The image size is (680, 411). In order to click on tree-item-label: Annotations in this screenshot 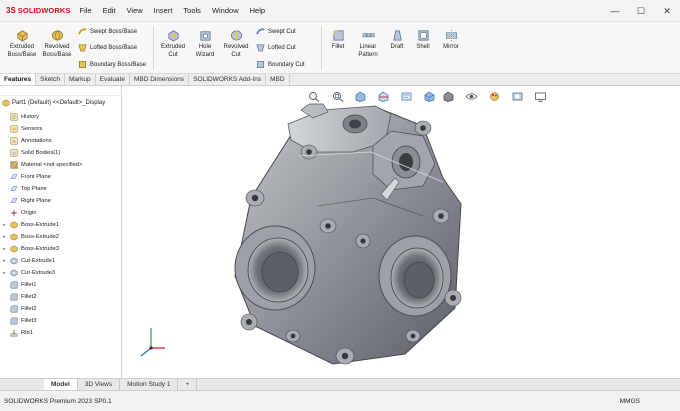, I will do `click(36, 141)`.